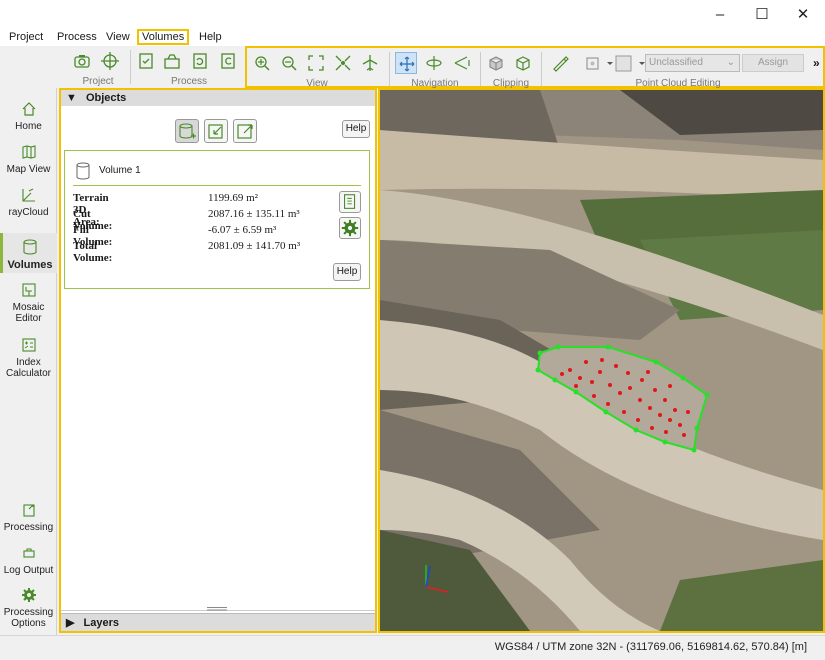 This screenshot has height=660, width=825. What do you see at coordinates (412, 37) in the screenshot?
I see `menu-bar: Project Process View Volumes Help` at bounding box center [412, 37].